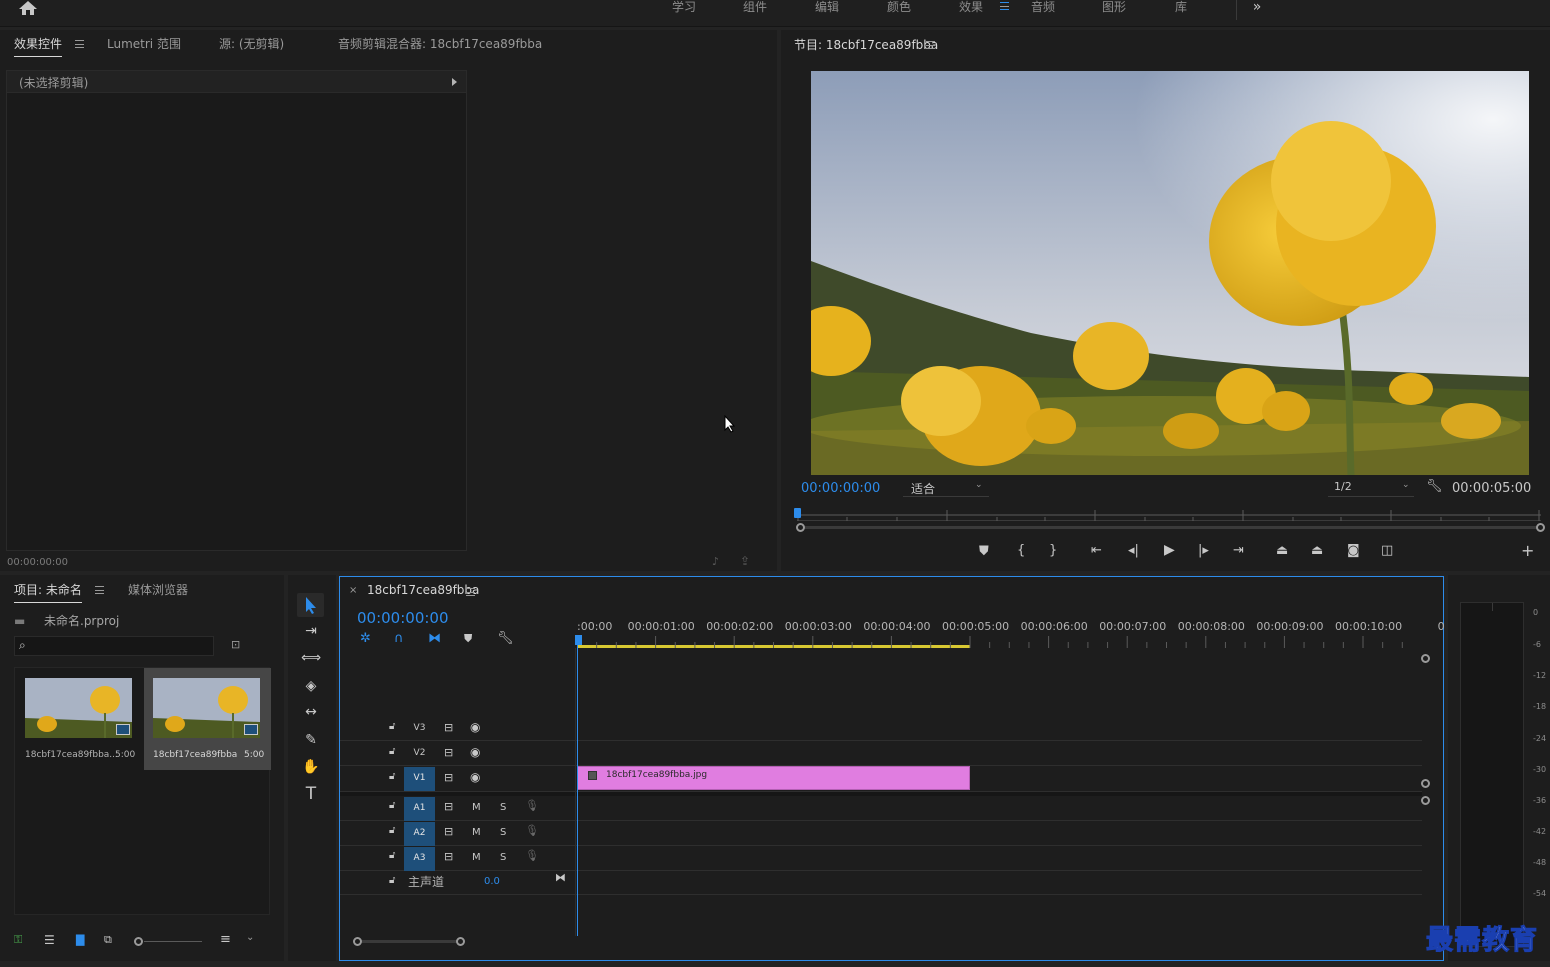  Describe the element at coordinates (311, 712) in the screenshot. I see `slip-tool-icon: ↔` at that location.